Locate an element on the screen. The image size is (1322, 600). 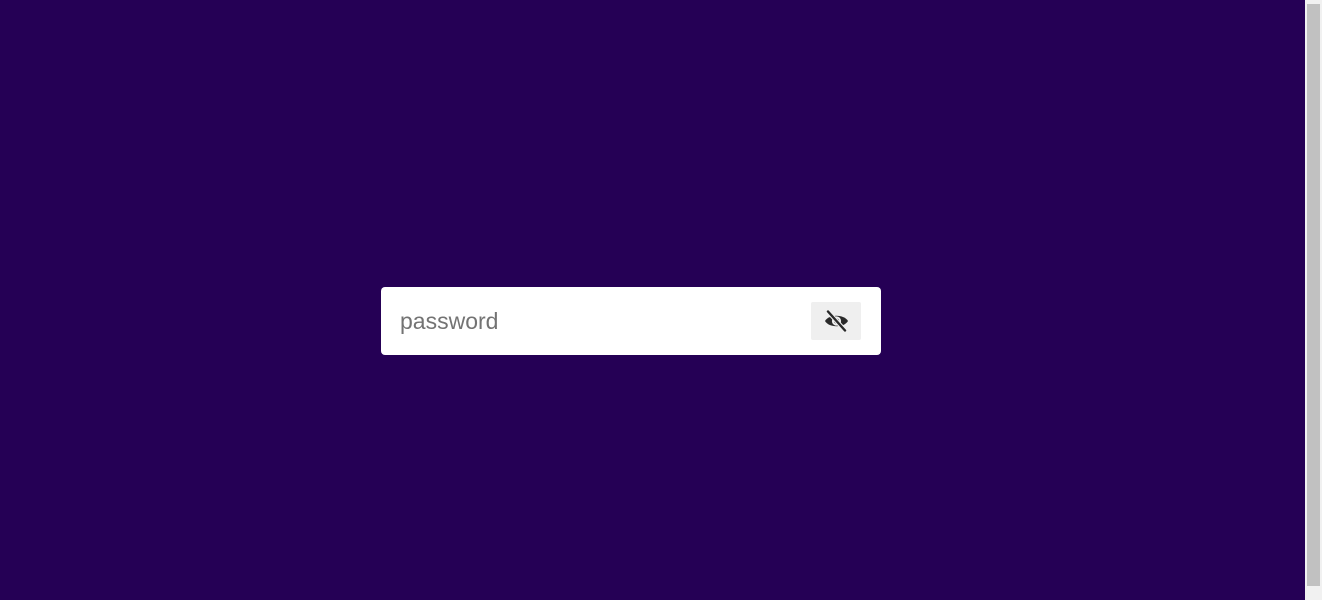
scrollbar-thumb is located at coordinates (1313, 295).